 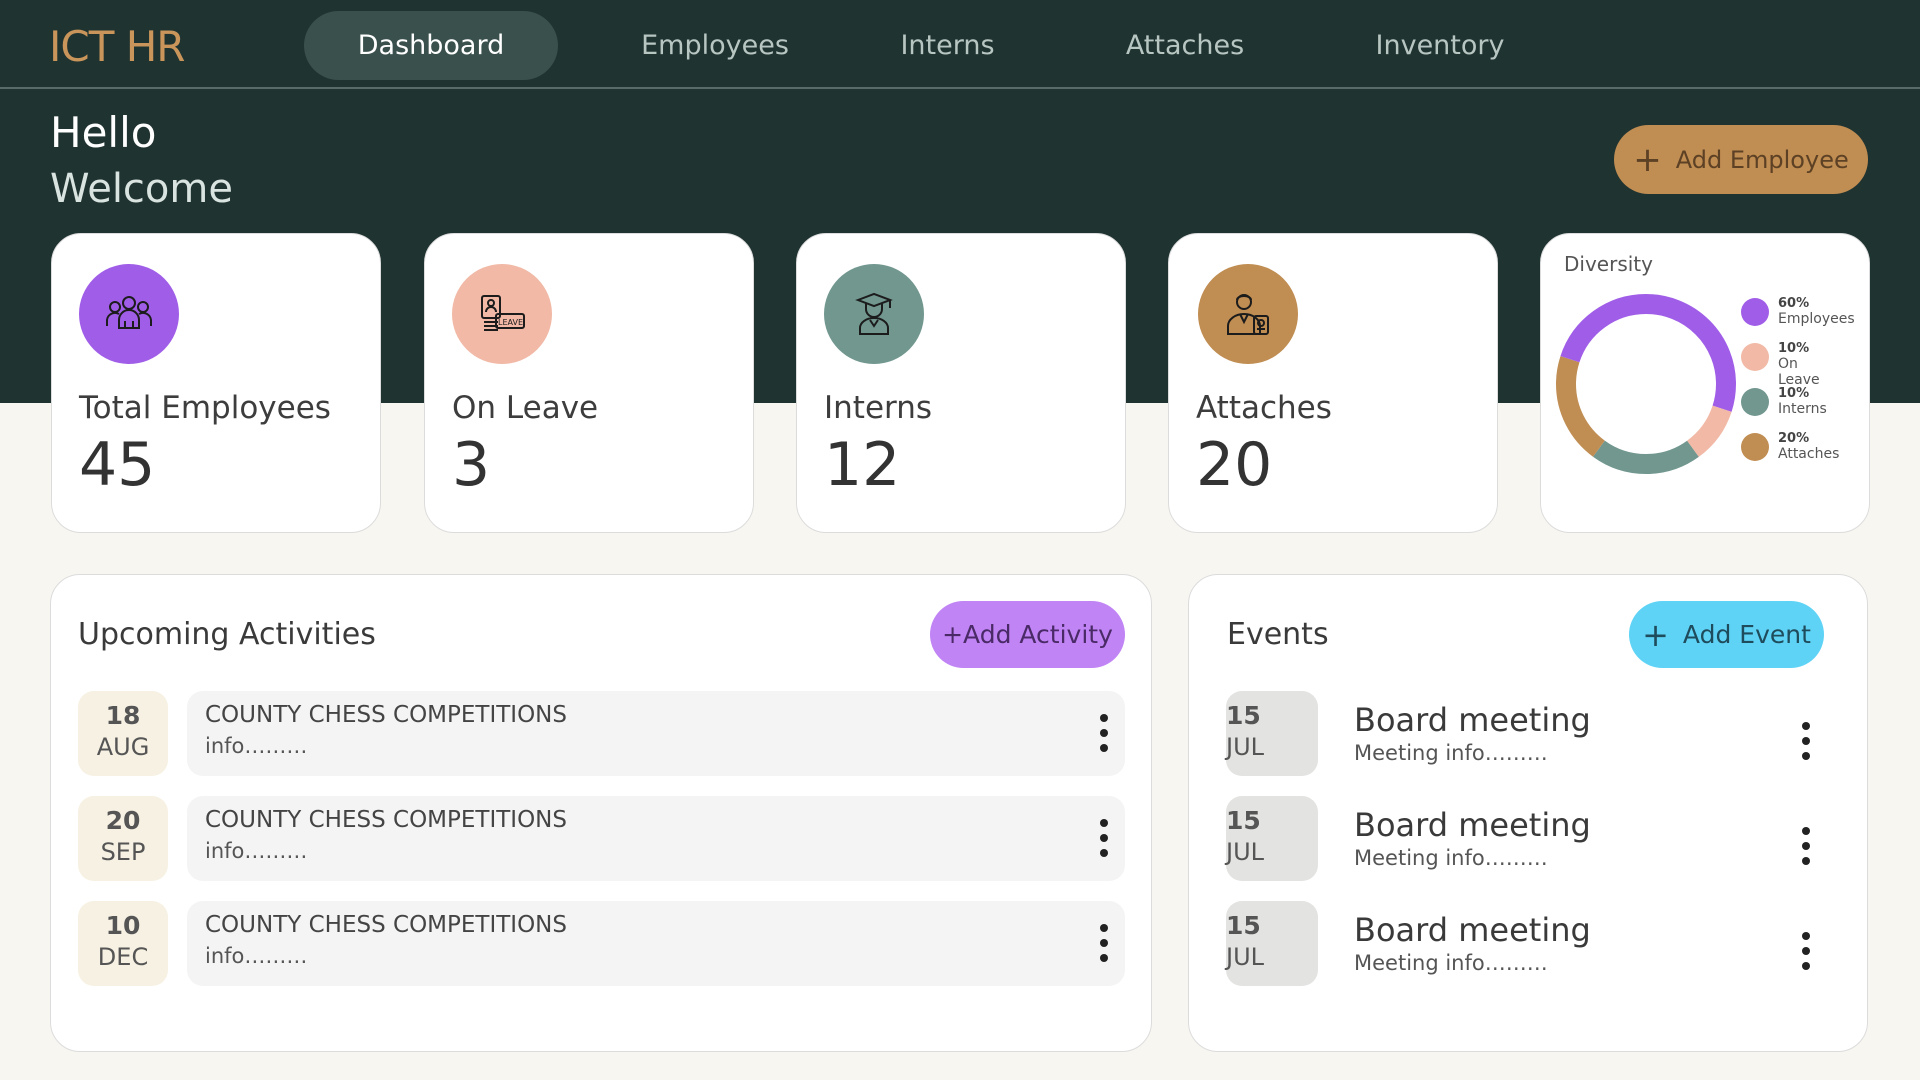 What do you see at coordinates (1762, 159) in the screenshot?
I see `add-employee-label: Add Employee` at bounding box center [1762, 159].